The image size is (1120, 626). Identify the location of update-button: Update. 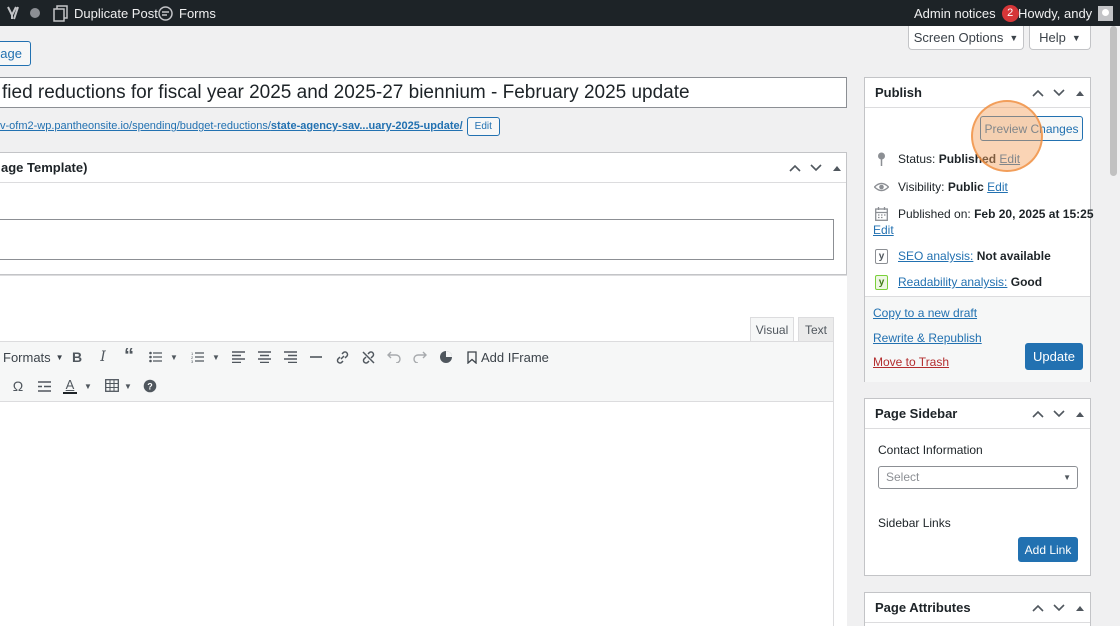
(1054, 356).